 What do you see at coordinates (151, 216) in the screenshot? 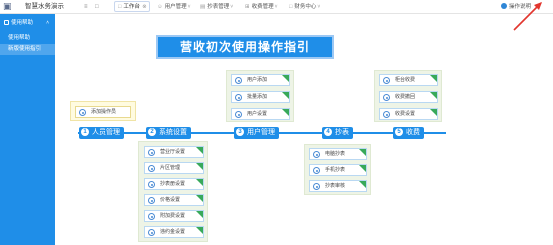
I see `surcharge-icon` at bounding box center [151, 216].